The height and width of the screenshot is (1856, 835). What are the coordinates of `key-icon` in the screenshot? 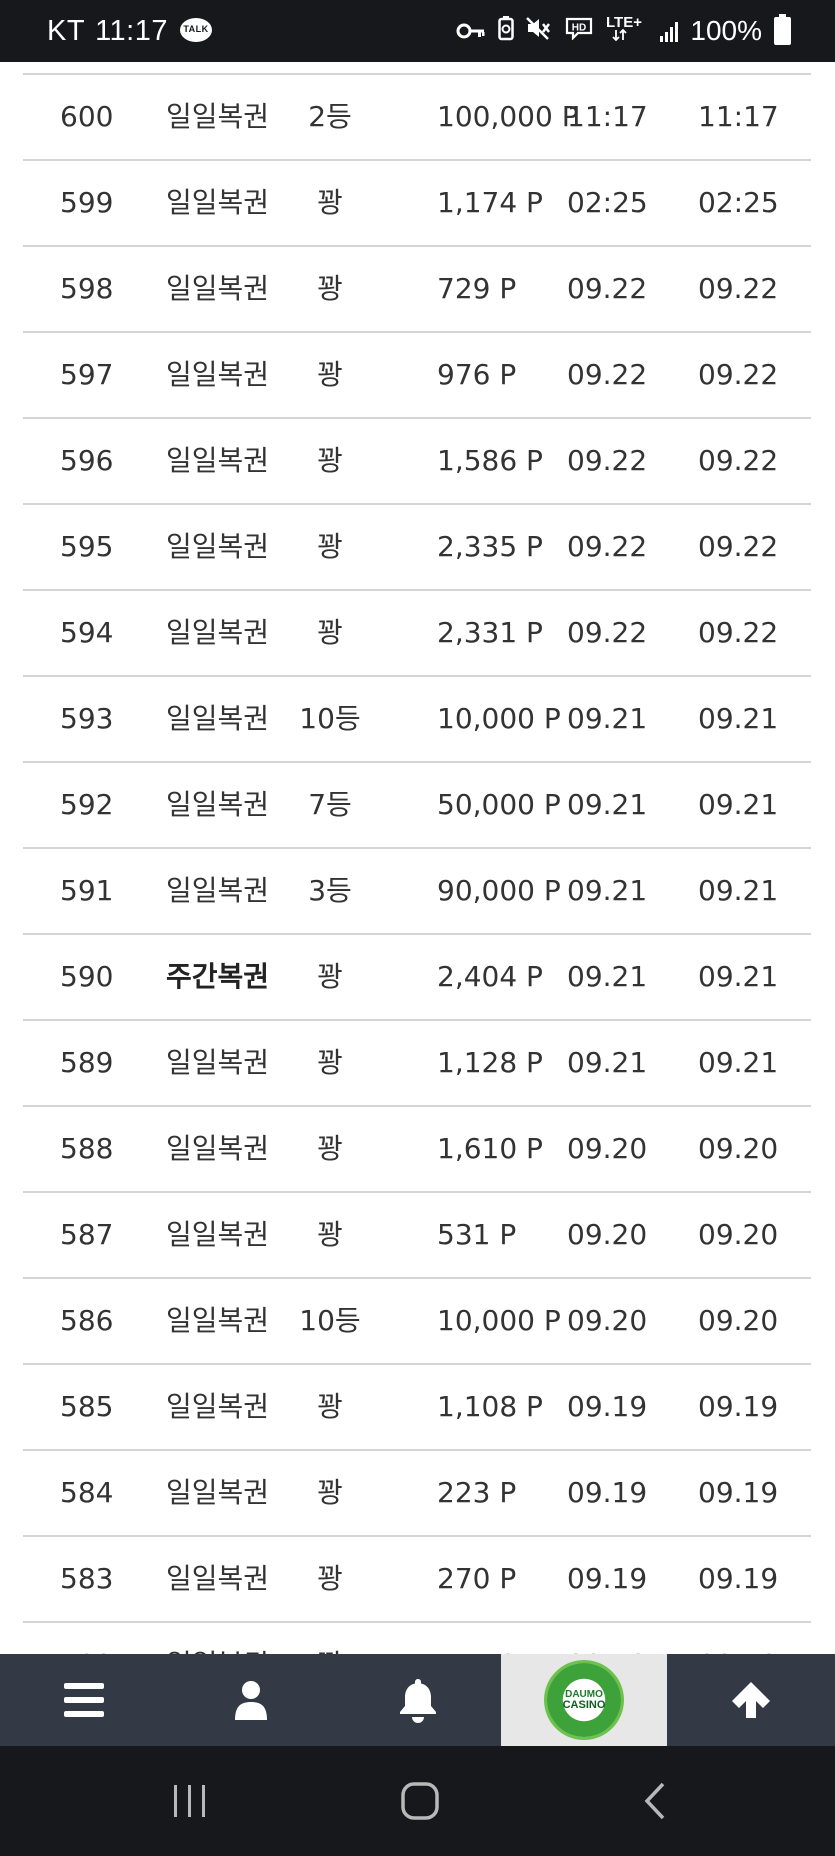 It's located at (471, 31).